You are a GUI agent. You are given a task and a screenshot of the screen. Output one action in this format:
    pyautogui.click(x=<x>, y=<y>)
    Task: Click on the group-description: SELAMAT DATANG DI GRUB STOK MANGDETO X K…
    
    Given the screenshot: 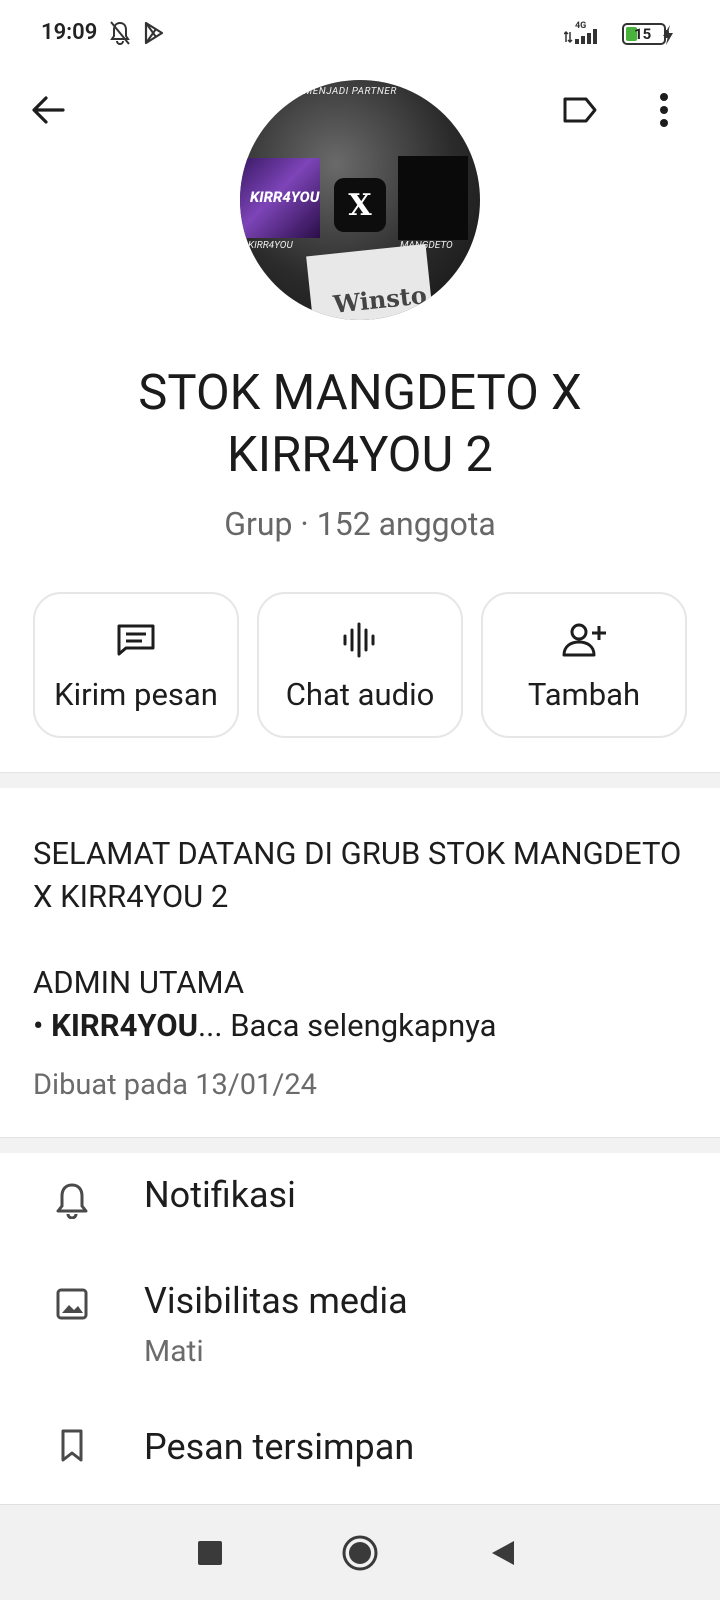 What is the action you would take?
    pyautogui.click(x=363, y=939)
    